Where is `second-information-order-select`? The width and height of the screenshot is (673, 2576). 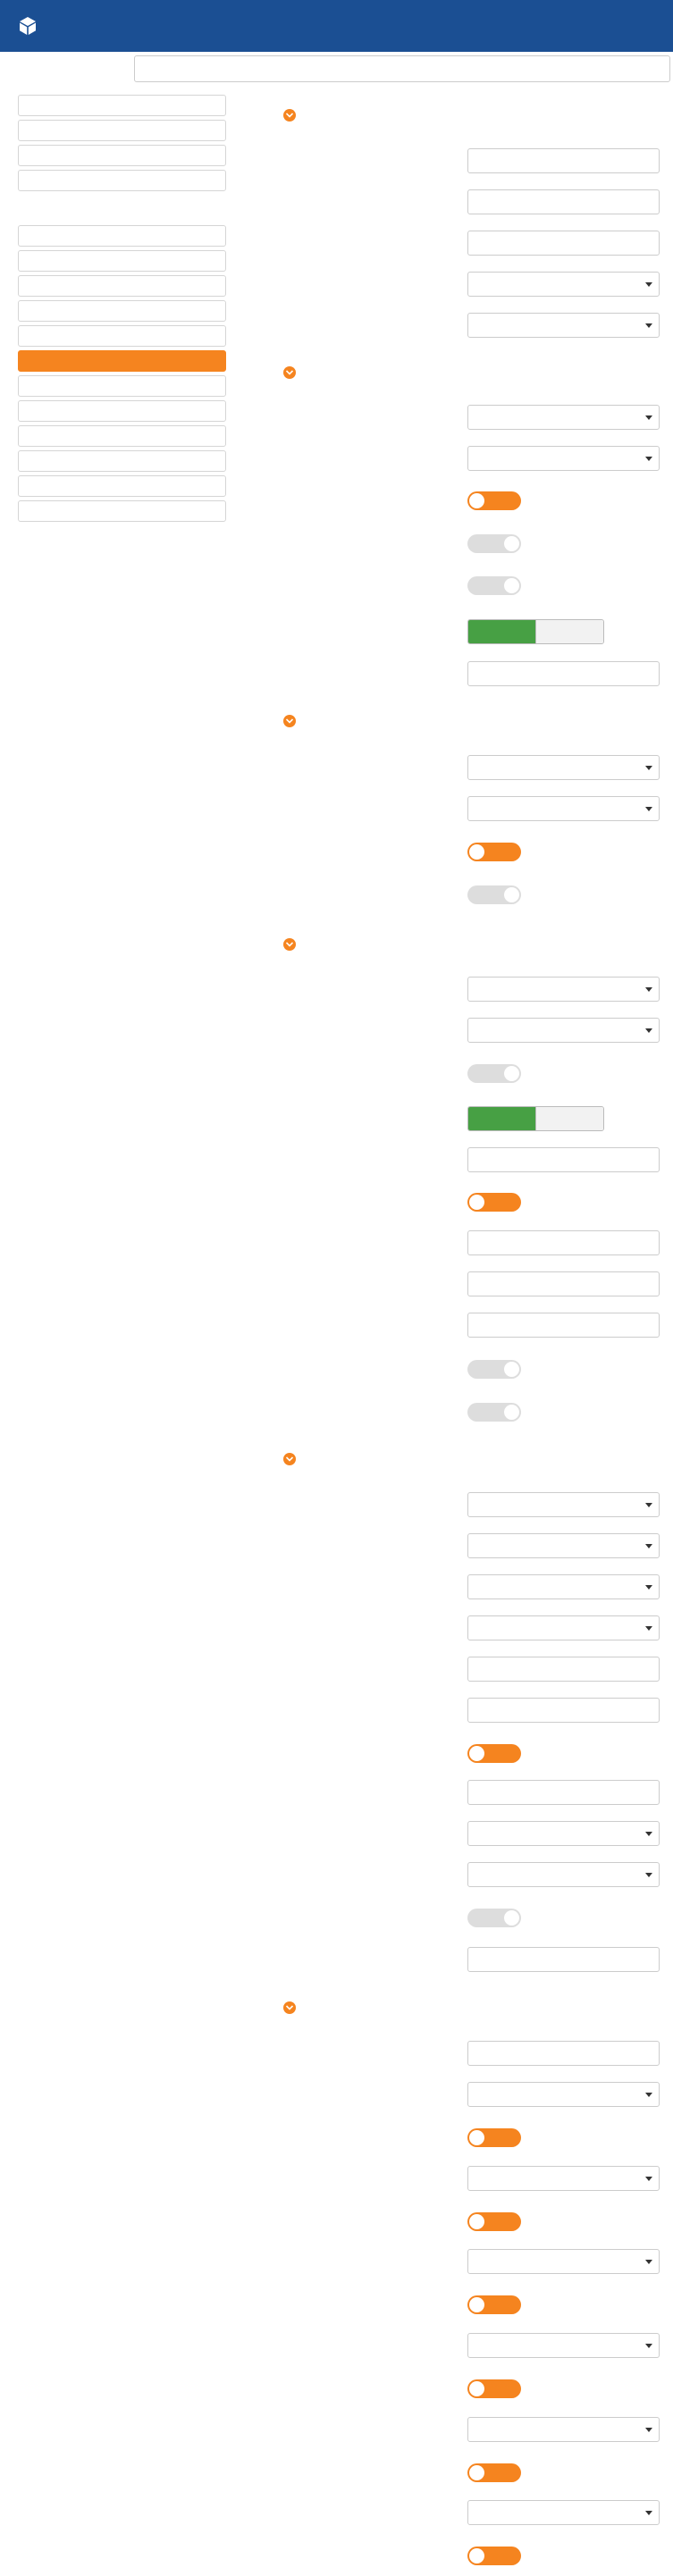 second-information-order-select is located at coordinates (563, 2429).